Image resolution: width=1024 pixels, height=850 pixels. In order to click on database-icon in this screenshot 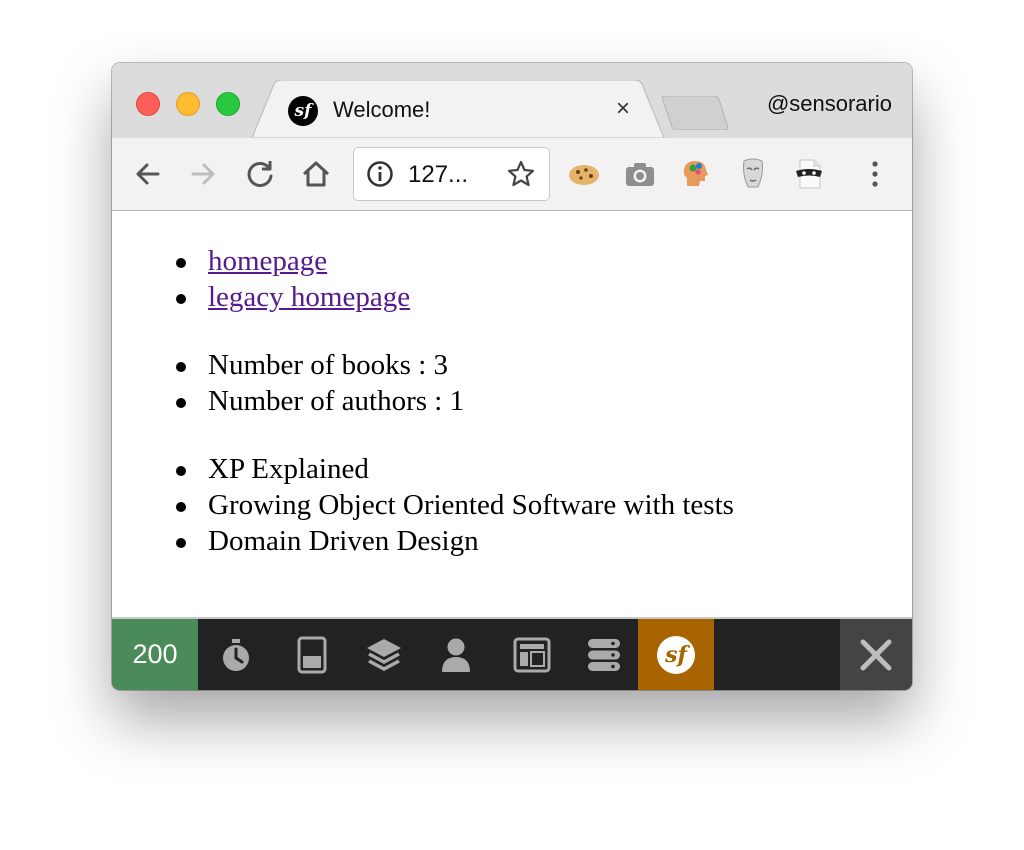, I will do `click(604, 654)`.